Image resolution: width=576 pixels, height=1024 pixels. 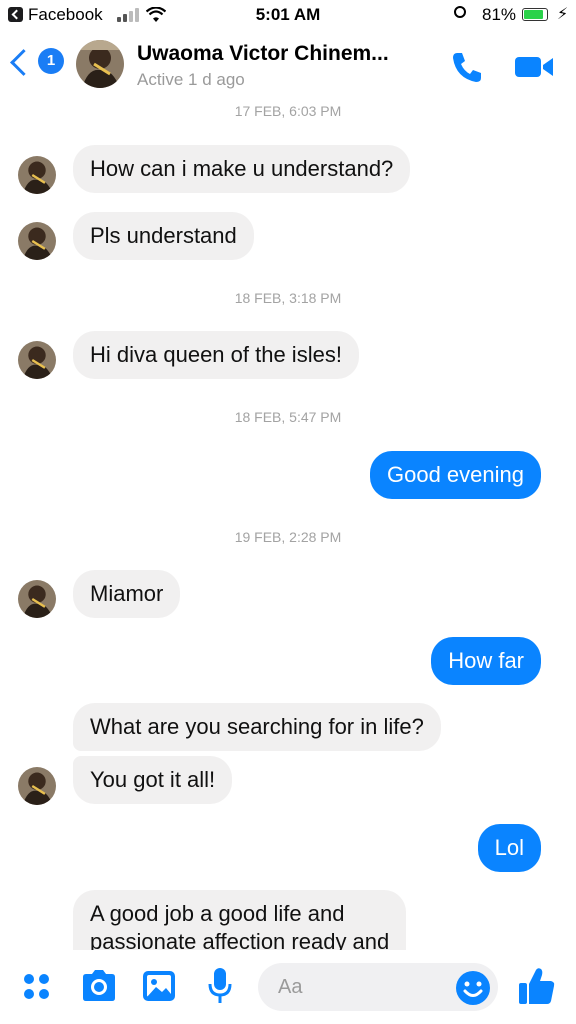 What do you see at coordinates (100, 64) in the screenshot?
I see `contact-avatar` at bounding box center [100, 64].